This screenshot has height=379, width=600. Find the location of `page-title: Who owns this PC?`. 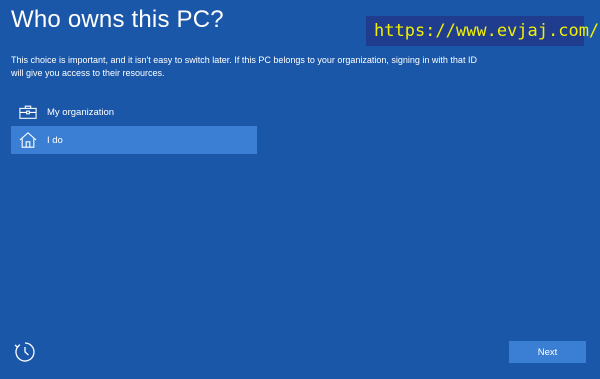

page-title: Who owns this PC? is located at coordinates (117, 19).